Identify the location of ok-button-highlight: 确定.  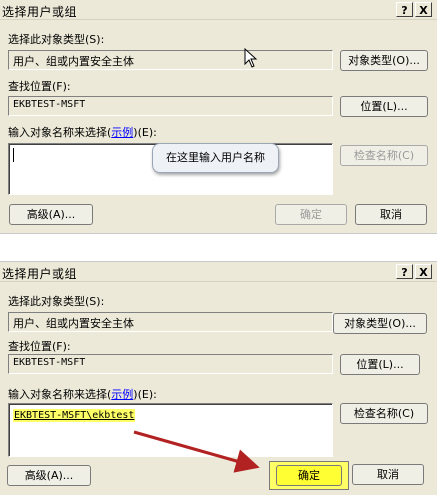
(309, 475).